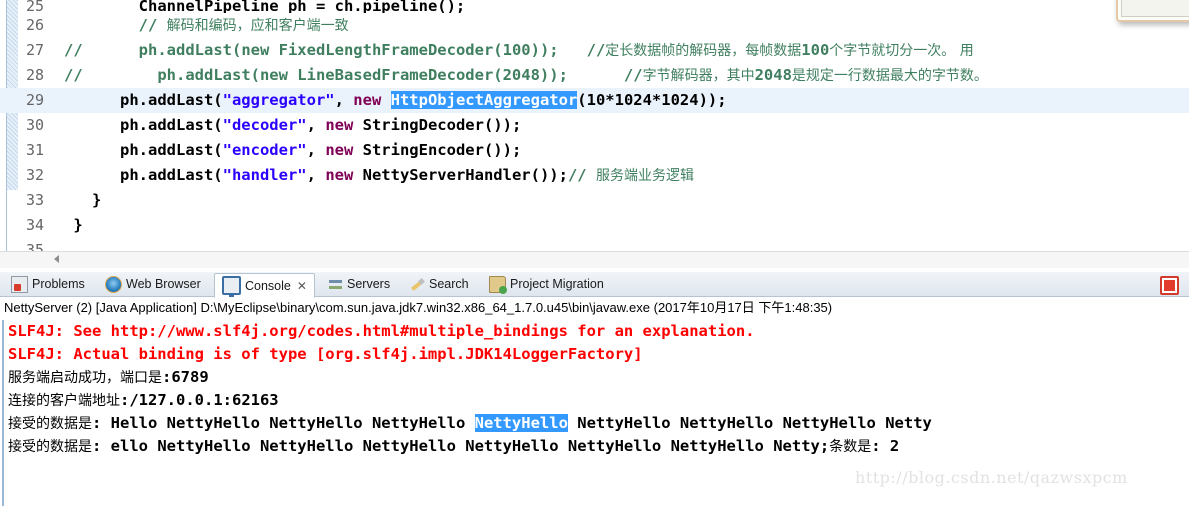  I want to click on console-text-run: NettyHello NettyHello NettyHello Netty, so click(749, 423).